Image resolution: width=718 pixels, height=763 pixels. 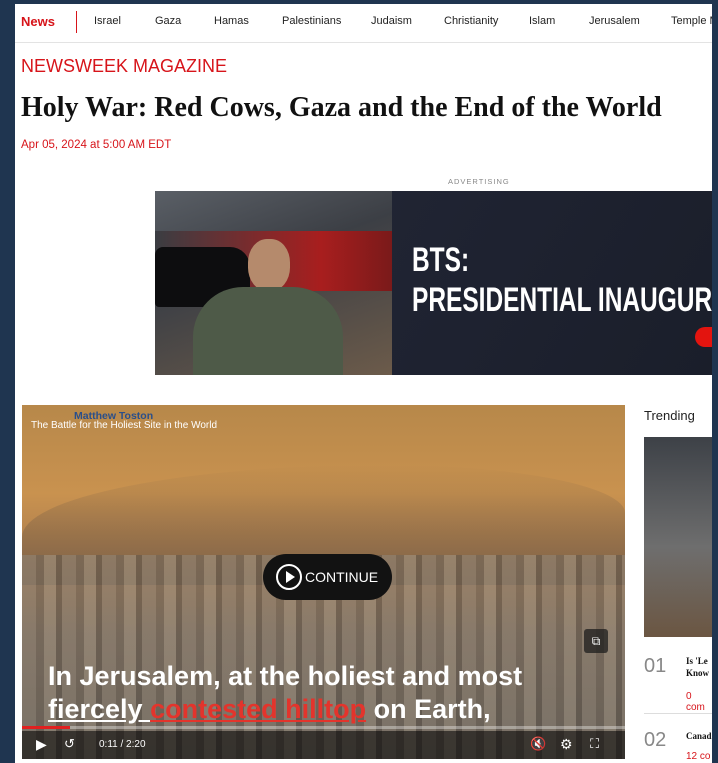 I want to click on continue-label: CONTINUE, so click(x=342, y=577).